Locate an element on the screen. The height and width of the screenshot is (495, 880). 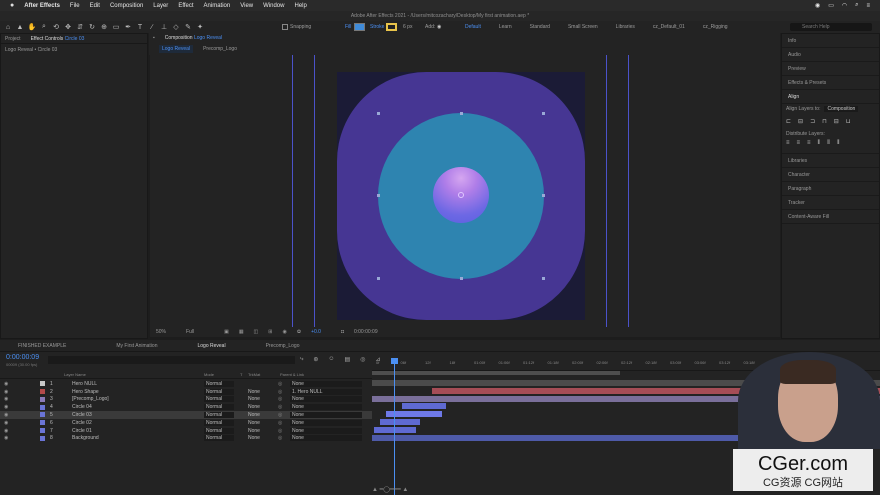
zoom-slider: ▲ ━◯━━━ ▲ is located at coordinates (402, 489).